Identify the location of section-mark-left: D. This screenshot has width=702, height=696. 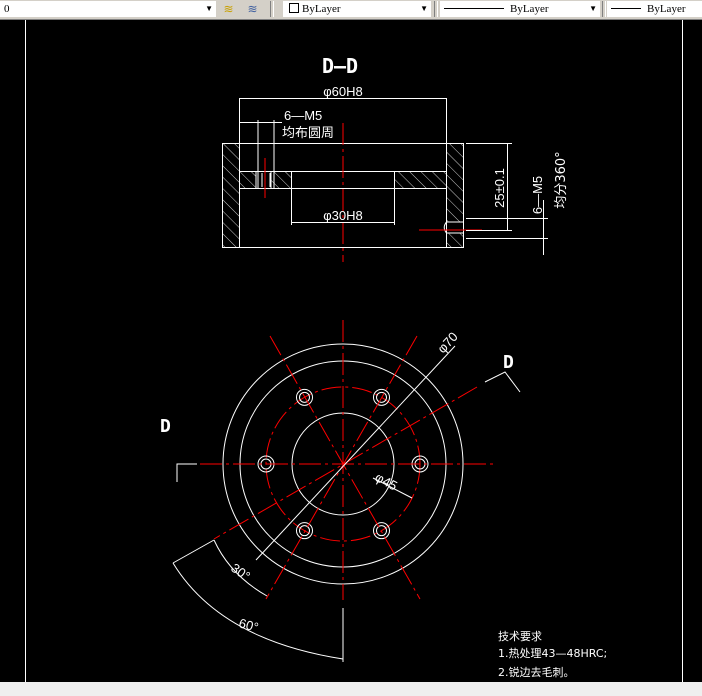
(165, 426).